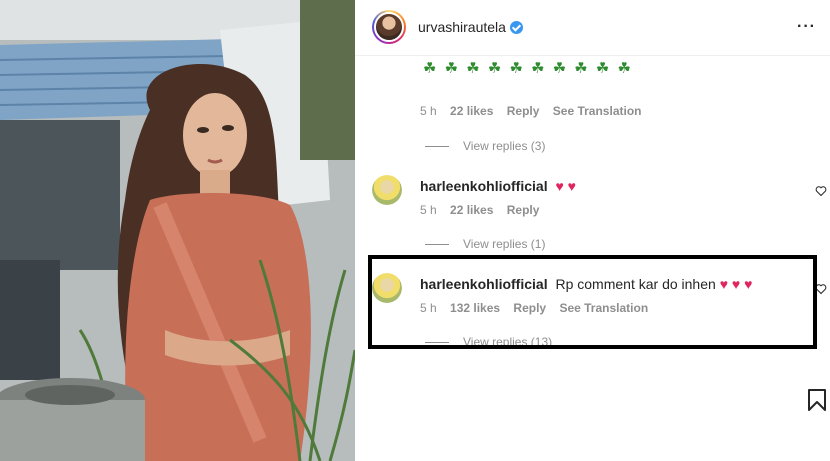  Describe the element at coordinates (428, 111) in the screenshot. I see `caption-time: 5 h` at that location.